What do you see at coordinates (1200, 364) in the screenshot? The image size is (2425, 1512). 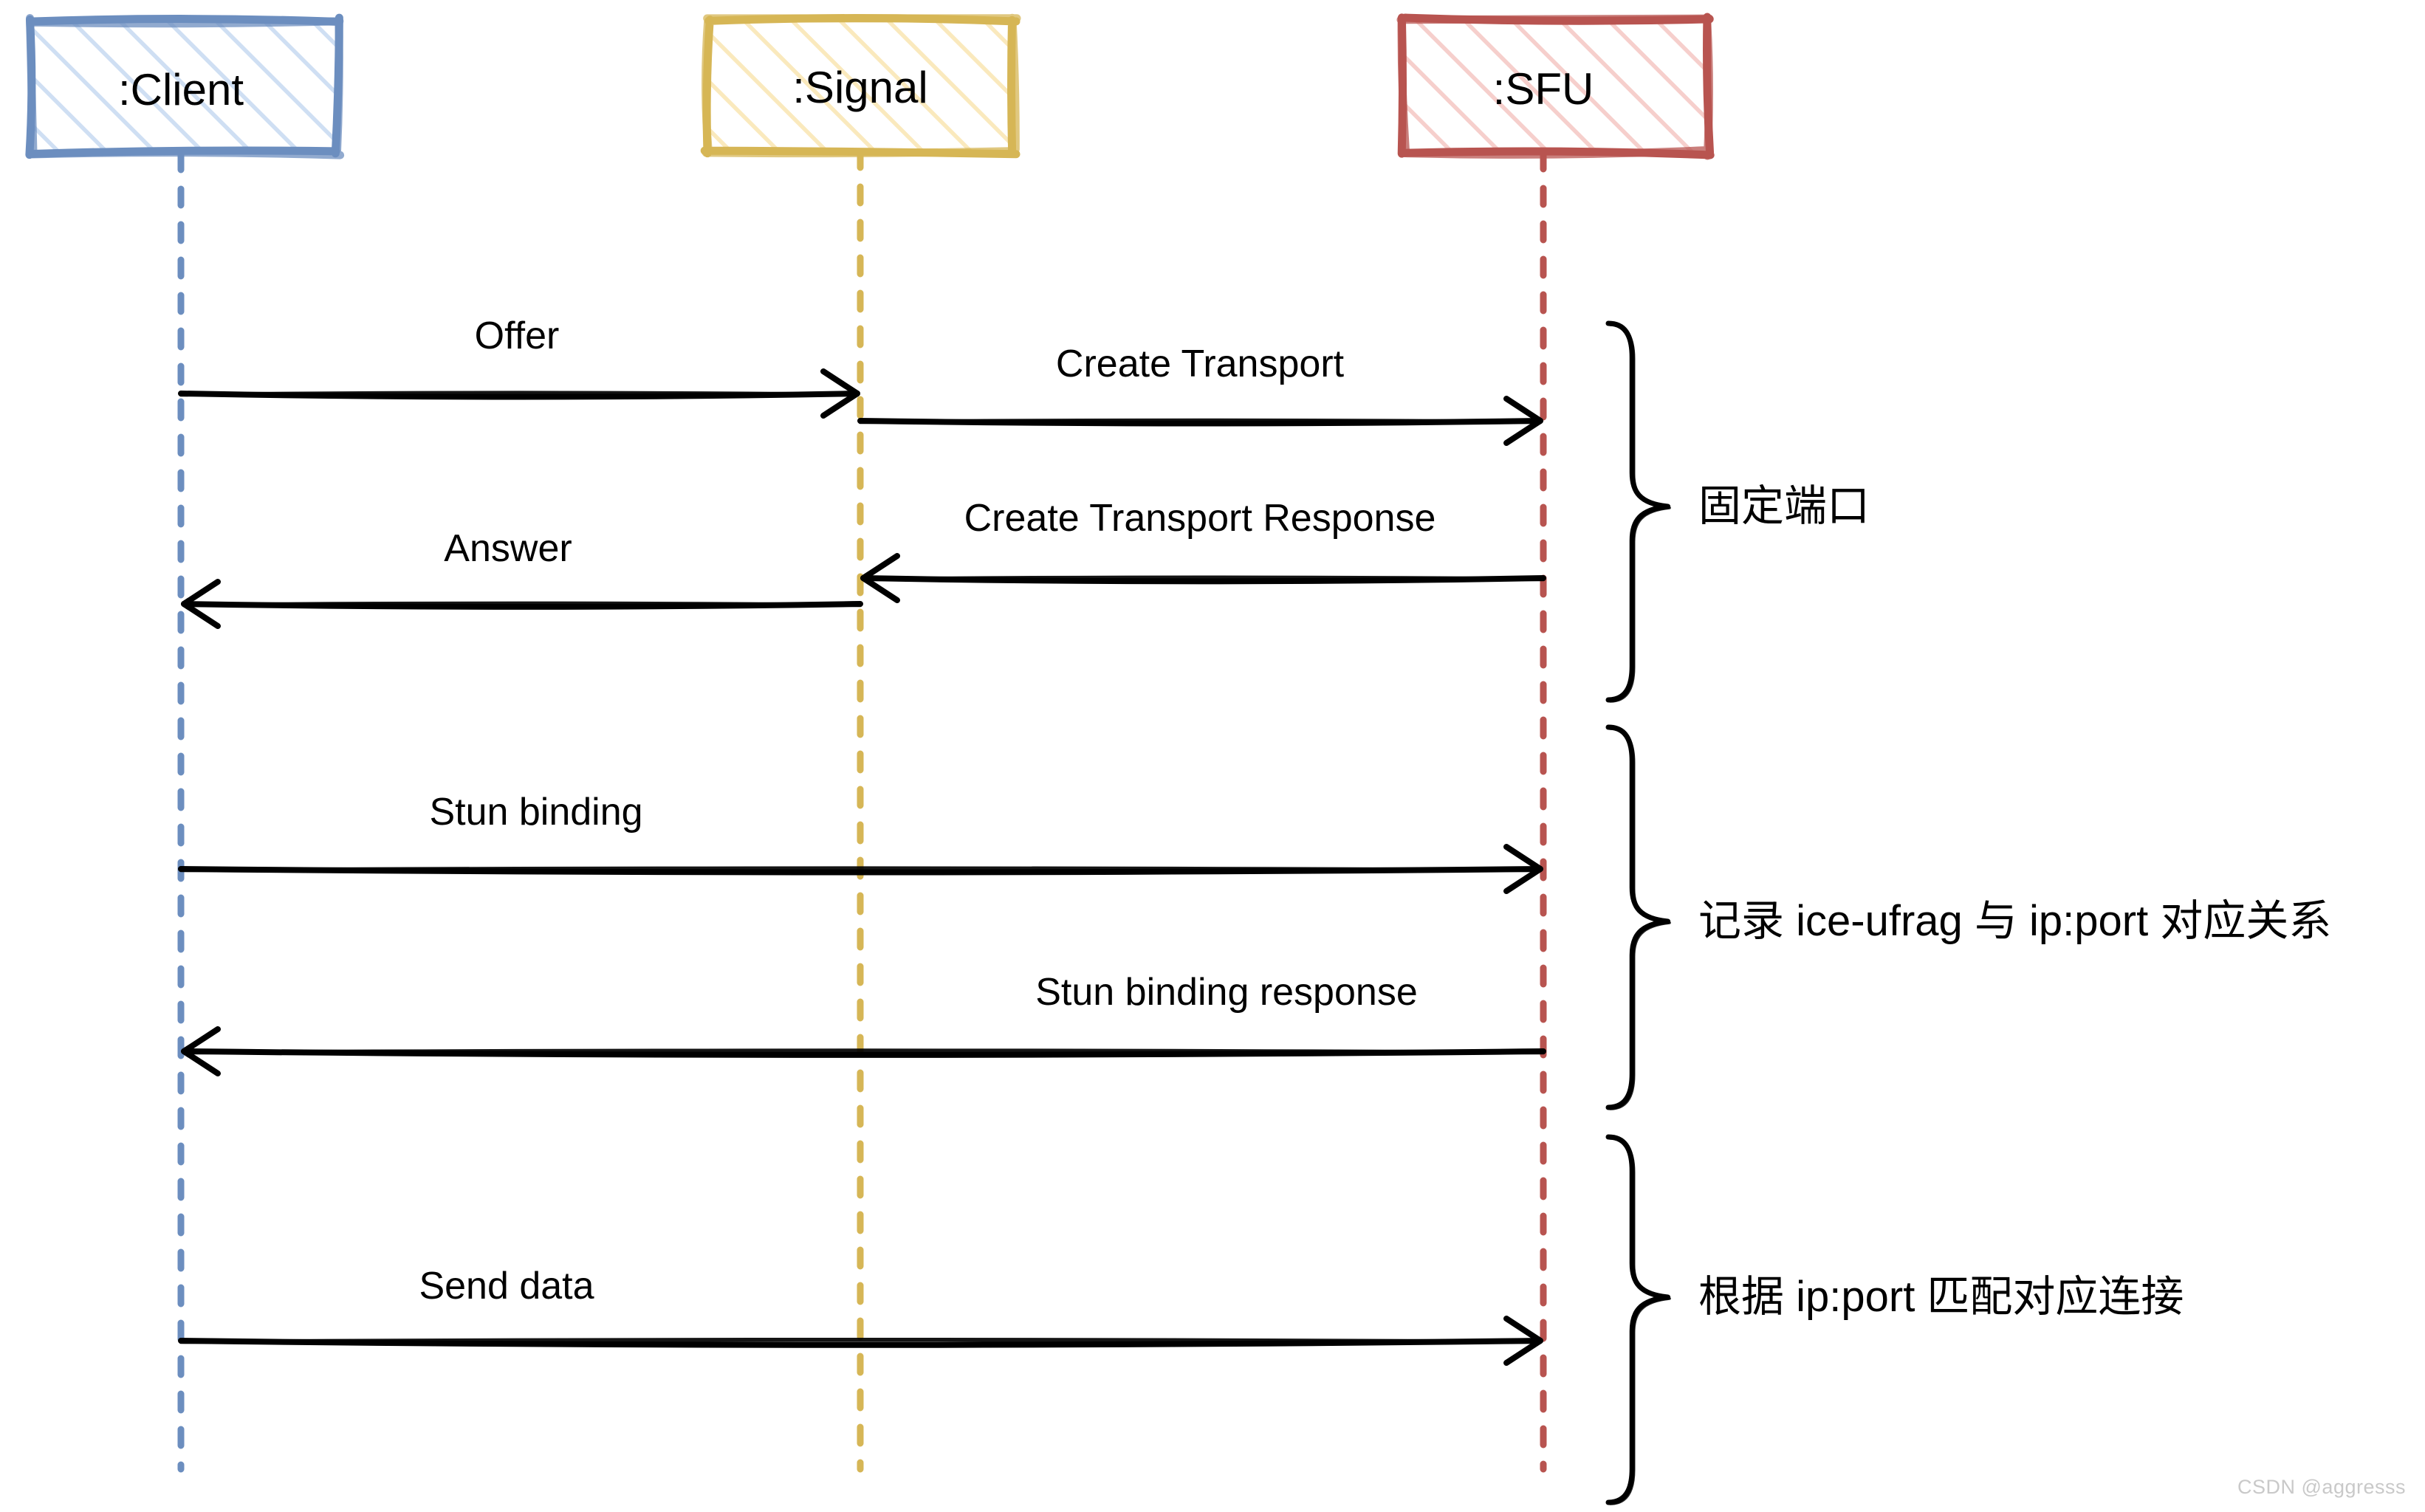 I see `message-label-m2: Create Transport` at bounding box center [1200, 364].